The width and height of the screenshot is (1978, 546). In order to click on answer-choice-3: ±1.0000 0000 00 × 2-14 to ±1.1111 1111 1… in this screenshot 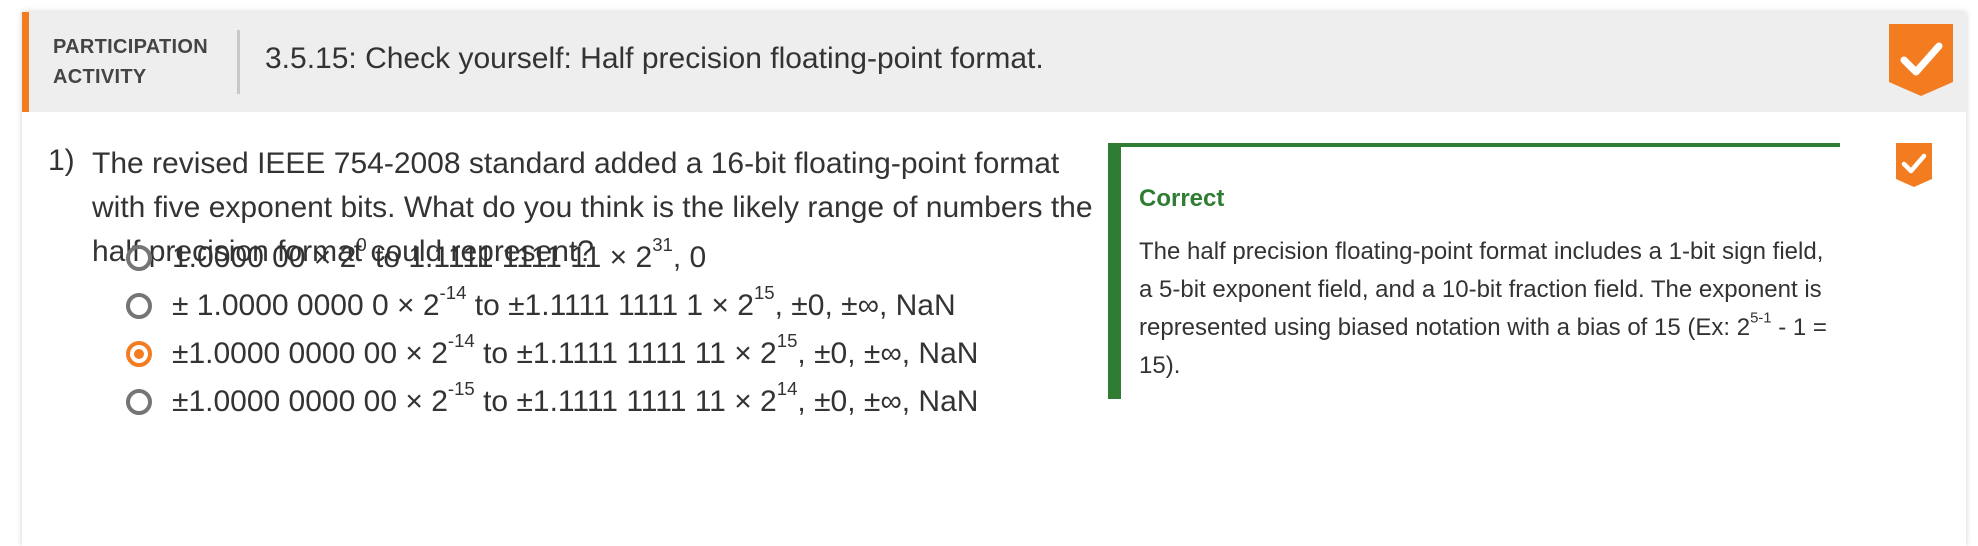, I will do `click(616, 354)`.